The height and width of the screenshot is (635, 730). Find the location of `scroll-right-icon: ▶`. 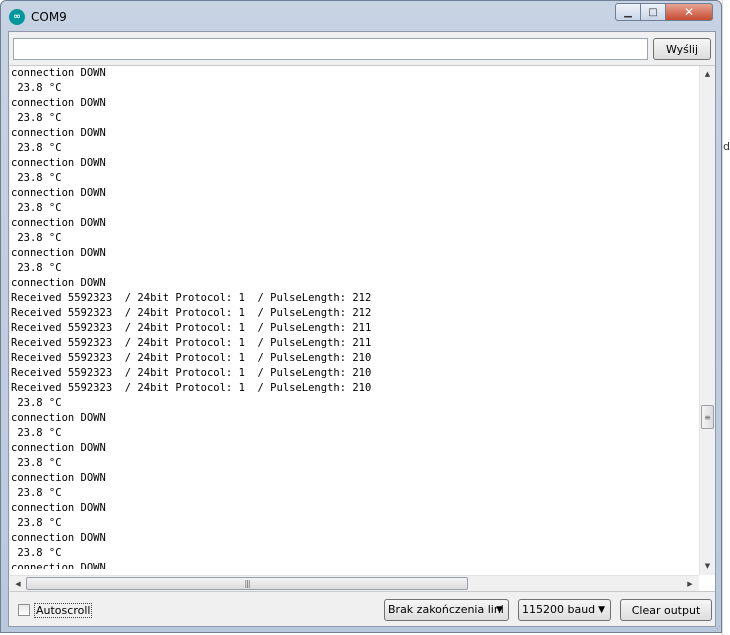

scroll-right-icon: ▶ is located at coordinates (690, 583).